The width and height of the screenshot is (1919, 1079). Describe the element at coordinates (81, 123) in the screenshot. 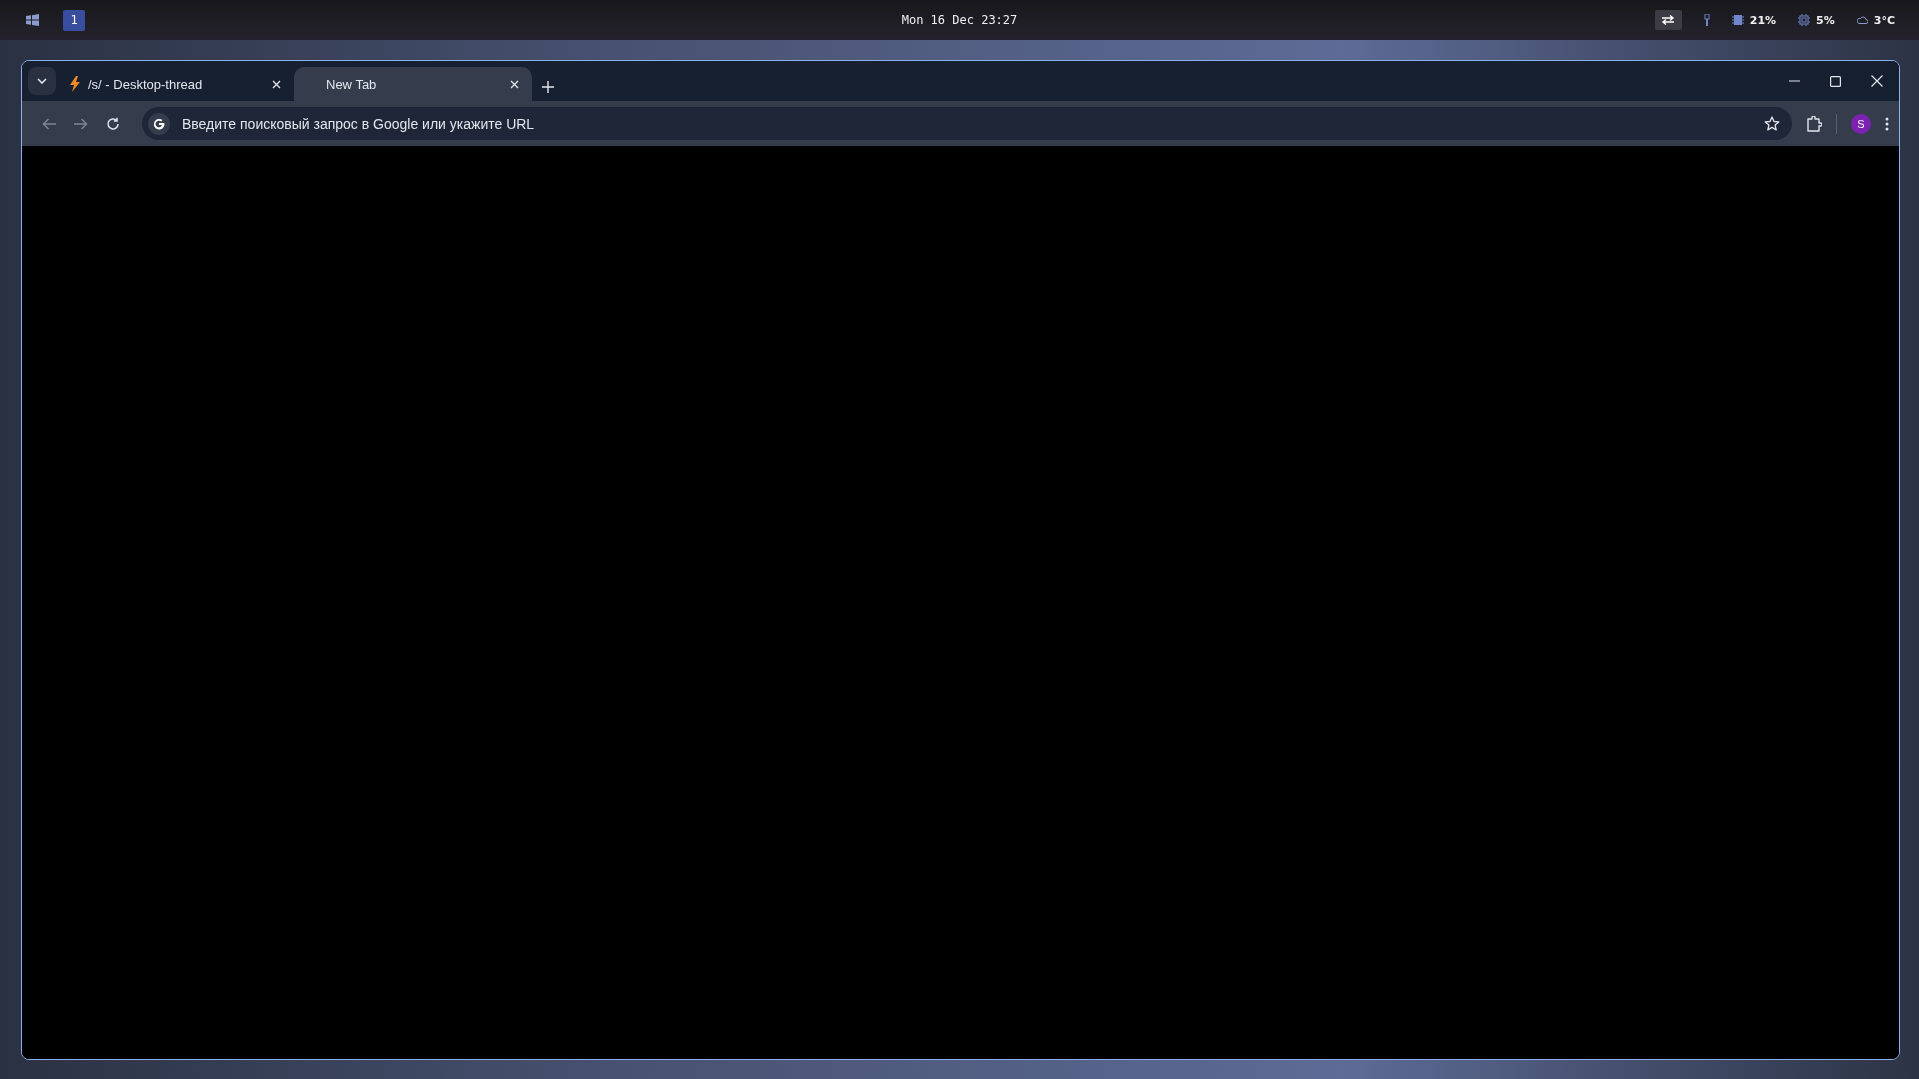

I see `forward-arrow-icon` at that location.